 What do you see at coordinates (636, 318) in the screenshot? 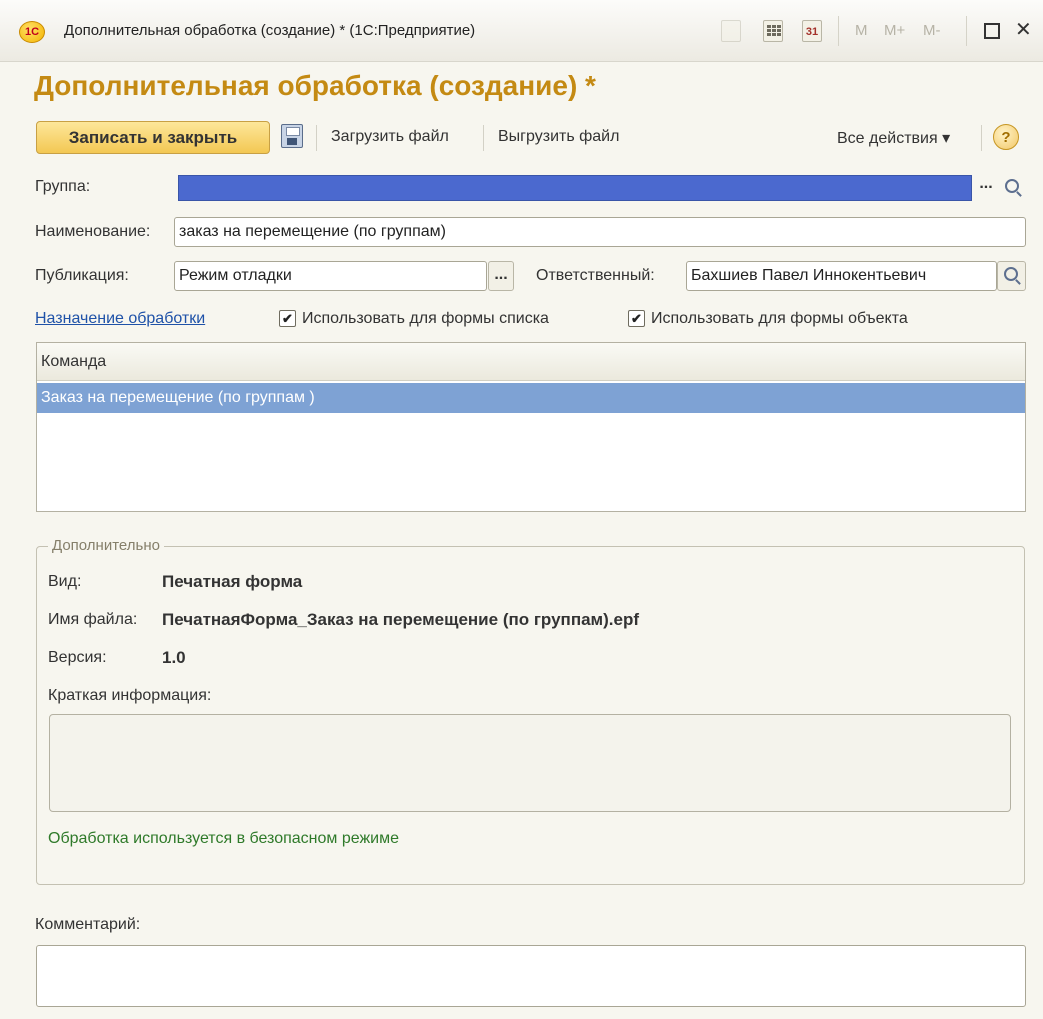
I see `use-object-form-checkbox: ✔` at bounding box center [636, 318].